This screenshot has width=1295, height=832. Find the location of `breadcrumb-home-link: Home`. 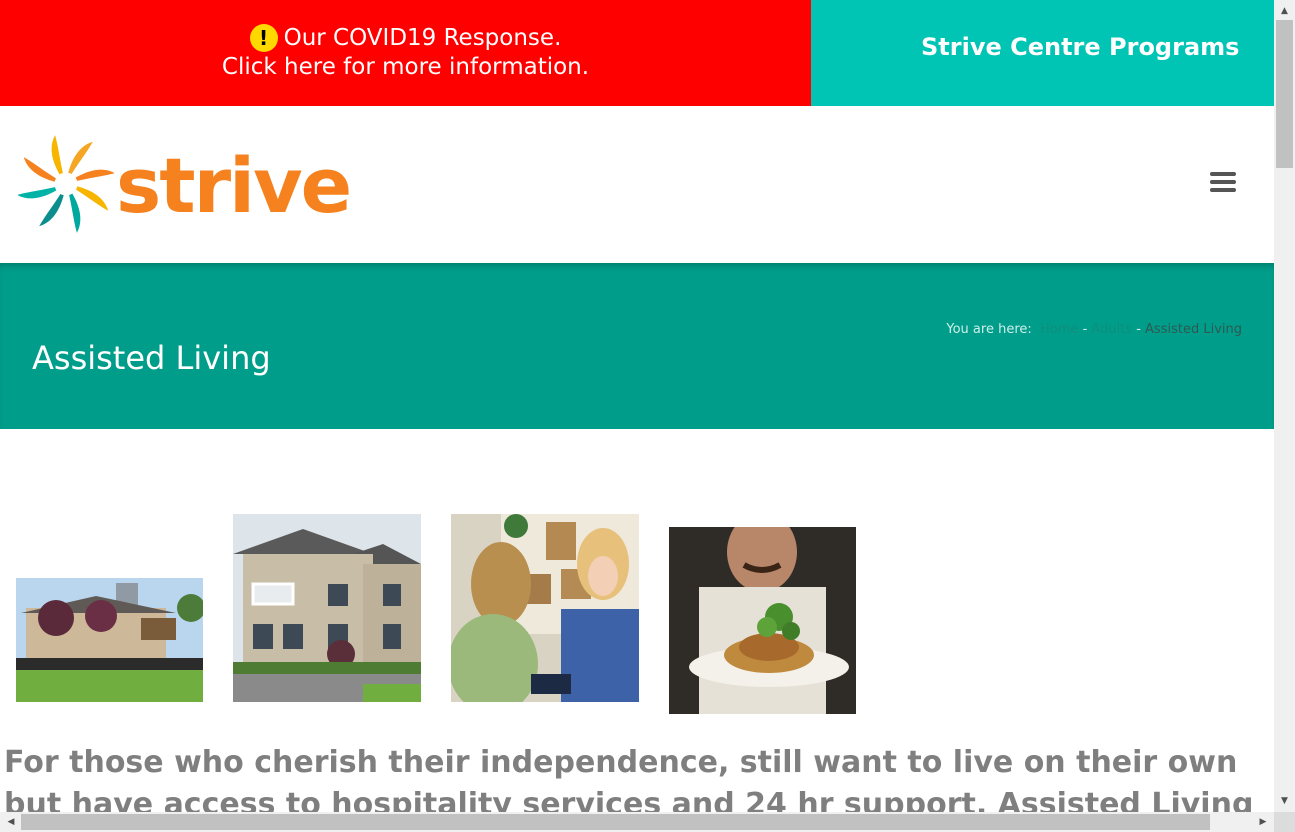

breadcrumb-home-link: Home is located at coordinates (1059, 329).